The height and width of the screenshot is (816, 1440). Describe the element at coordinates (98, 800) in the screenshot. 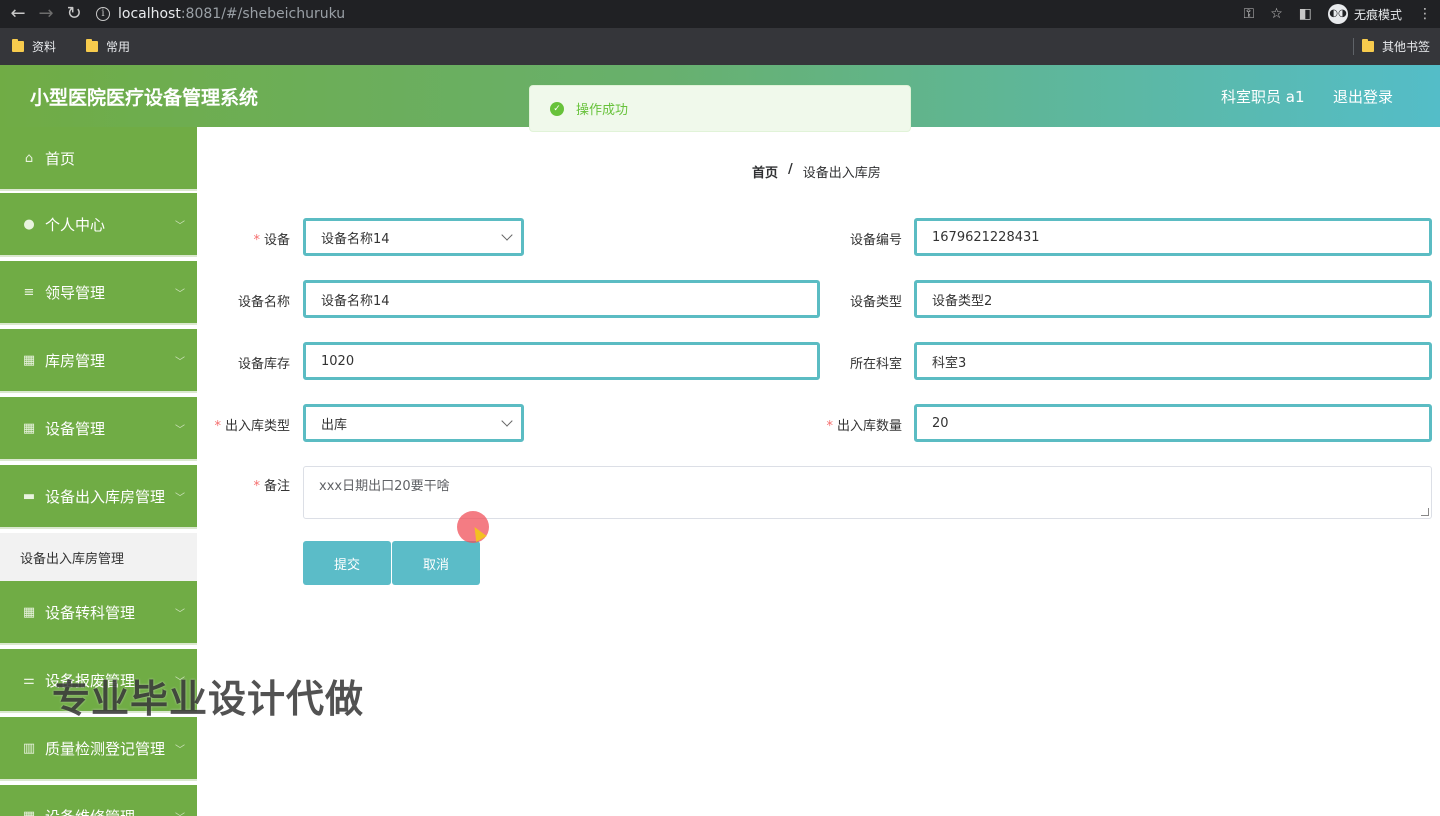

I see `sidebar-item-repair: ▦ 设备维修管理 ﹀` at that location.